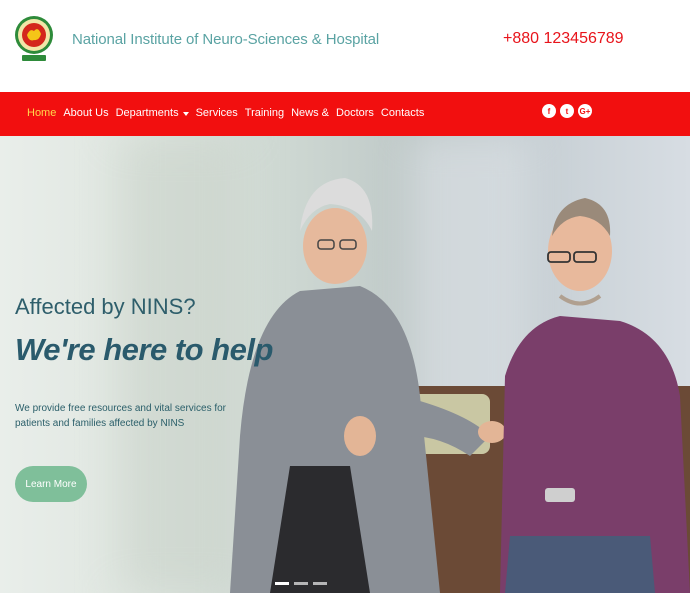 This screenshot has width=690, height=615. I want to click on twitter-icon: t, so click(567, 111).